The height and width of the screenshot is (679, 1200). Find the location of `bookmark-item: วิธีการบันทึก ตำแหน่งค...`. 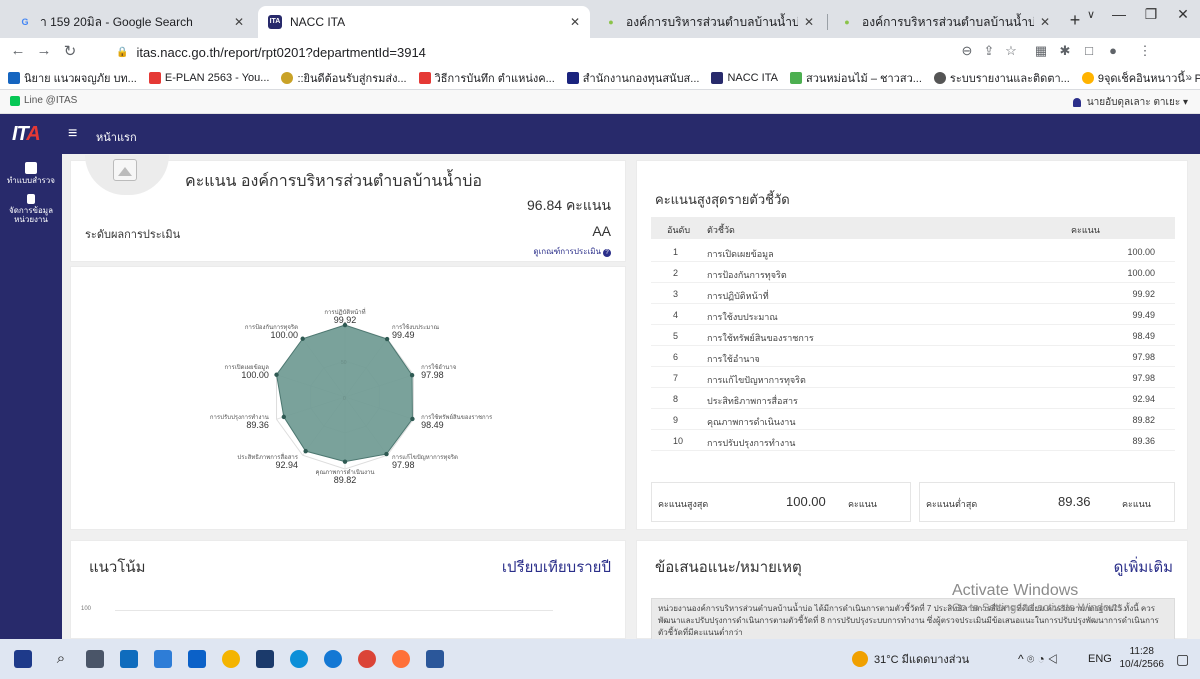

bookmark-item: วิธีการบันทึก ตำแหน่งค... is located at coordinates (486, 78).